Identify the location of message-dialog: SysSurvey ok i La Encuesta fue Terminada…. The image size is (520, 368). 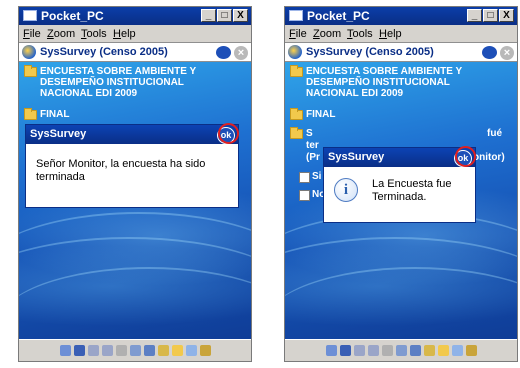
(399, 184).